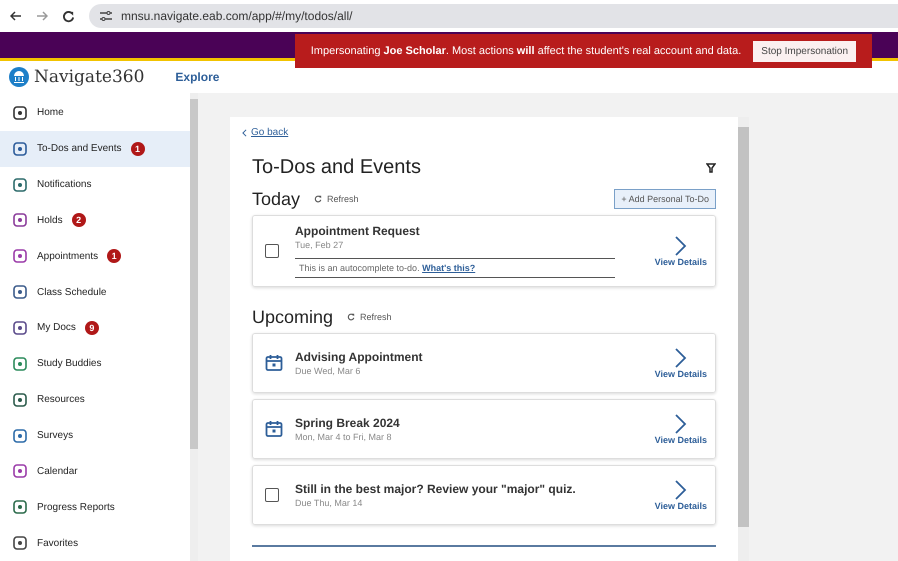 This screenshot has width=898, height=561. Describe the element at coordinates (711, 167) in the screenshot. I see `filter-icon` at that location.